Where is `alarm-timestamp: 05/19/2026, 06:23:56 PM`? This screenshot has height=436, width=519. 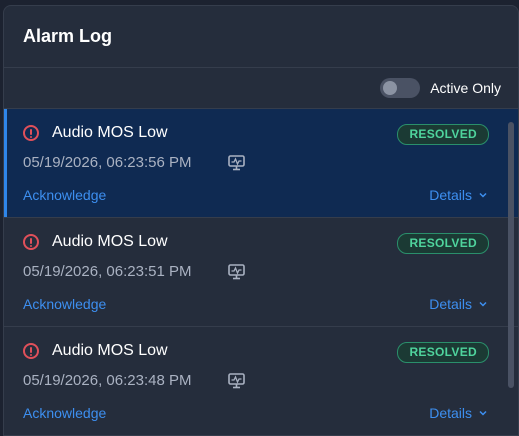 alarm-timestamp: 05/19/2026, 06:23:56 PM is located at coordinates (107, 162).